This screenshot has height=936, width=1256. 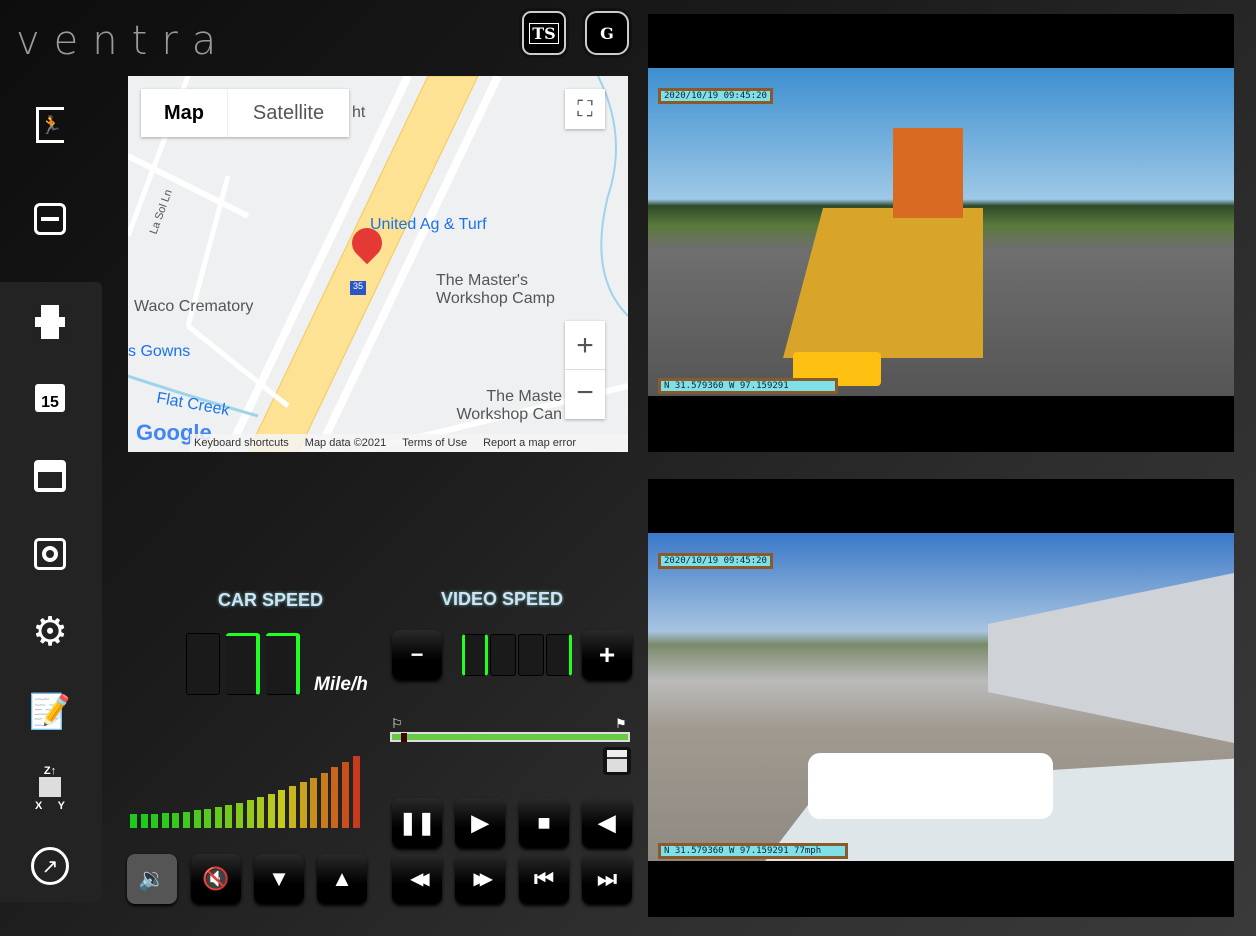 What do you see at coordinates (359, 112) in the screenshot?
I see `map-label: ht` at bounding box center [359, 112].